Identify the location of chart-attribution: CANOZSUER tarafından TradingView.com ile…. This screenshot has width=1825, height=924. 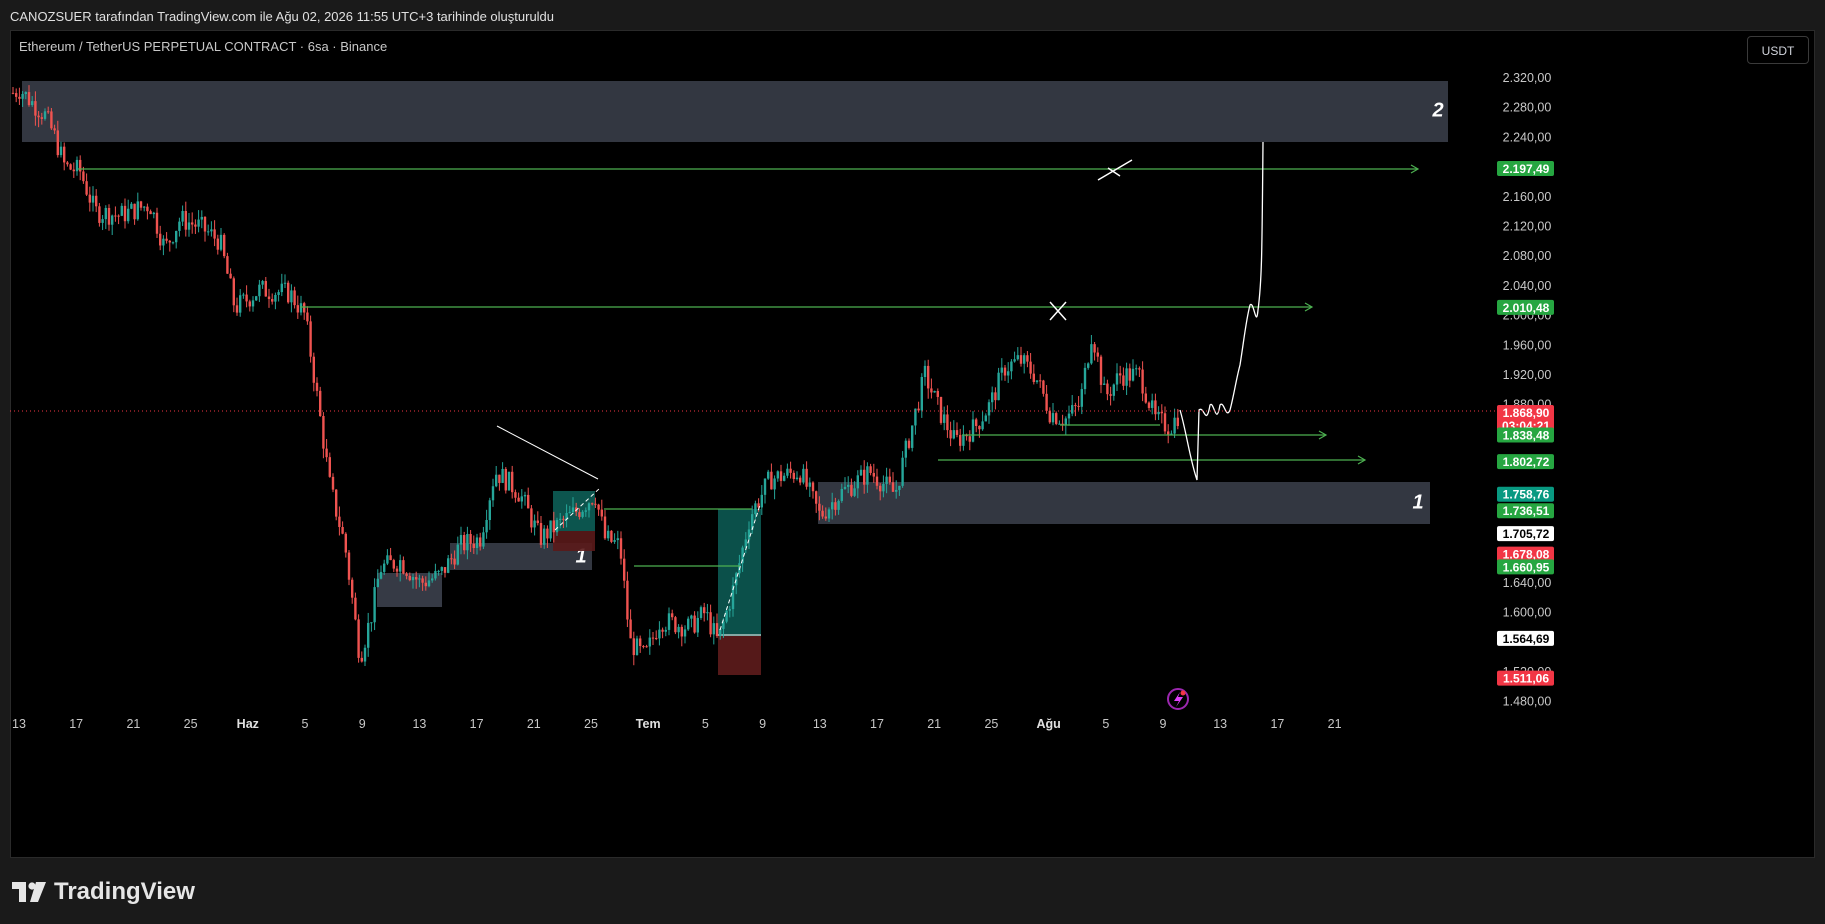
(282, 16).